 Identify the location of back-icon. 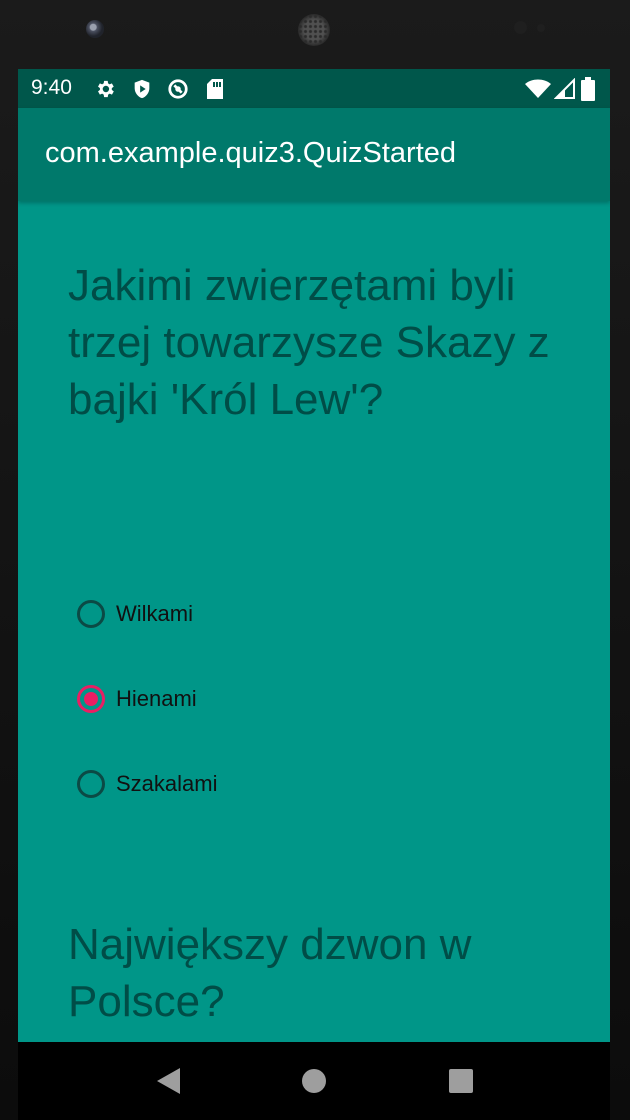
(168, 1081).